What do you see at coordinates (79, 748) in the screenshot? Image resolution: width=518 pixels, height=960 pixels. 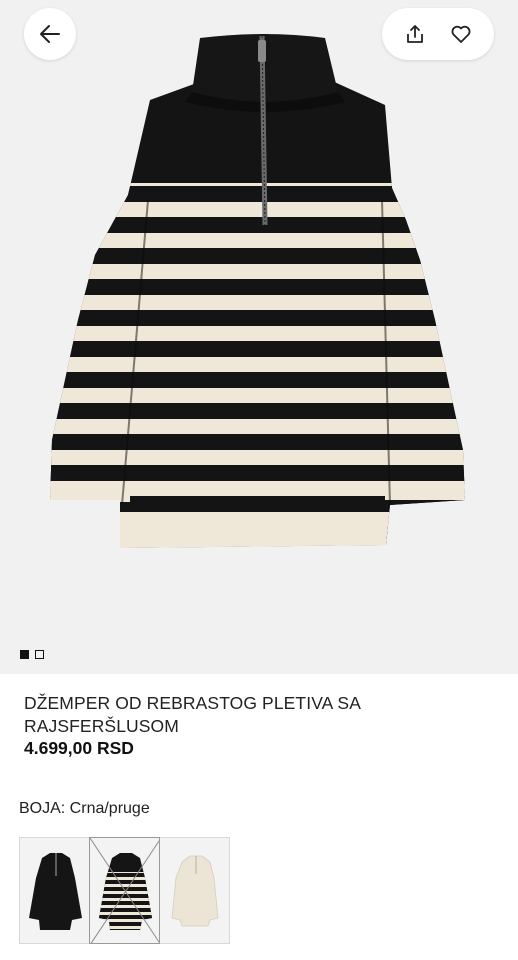 I see `product-price: 4.699,00 RSD` at bounding box center [79, 748].